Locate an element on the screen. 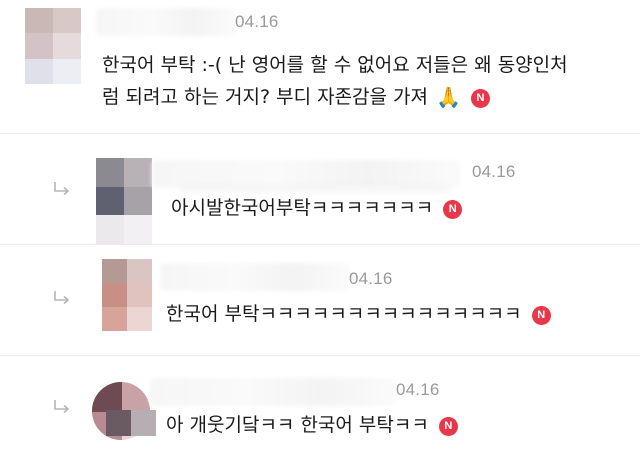 Image resolution: width=640 pixels, height=456 pixels. comment-text-line2: 럼 되려고 하는 거지? 부디 자존감을 가져 is located at coordinates (265, 97).